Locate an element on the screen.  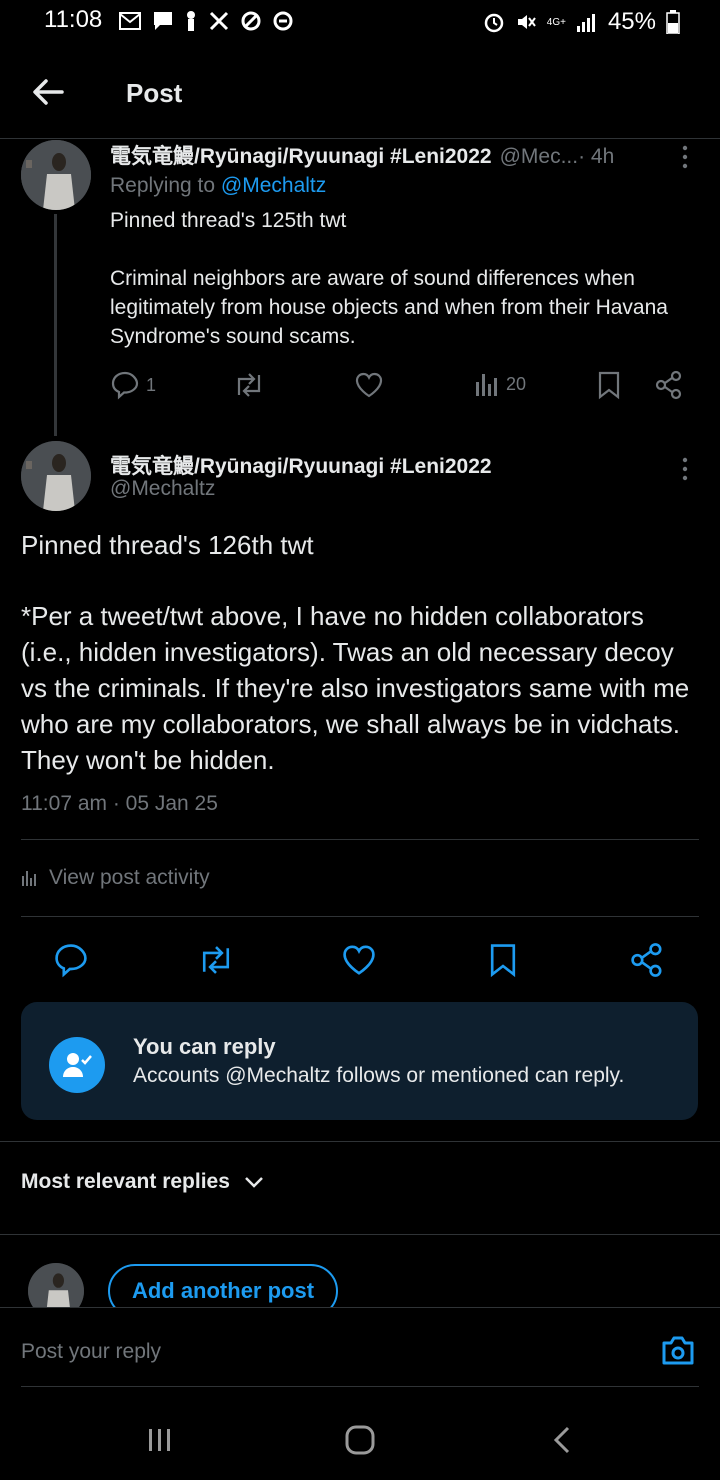
parent-avatar is located at coordinates (56, 175).